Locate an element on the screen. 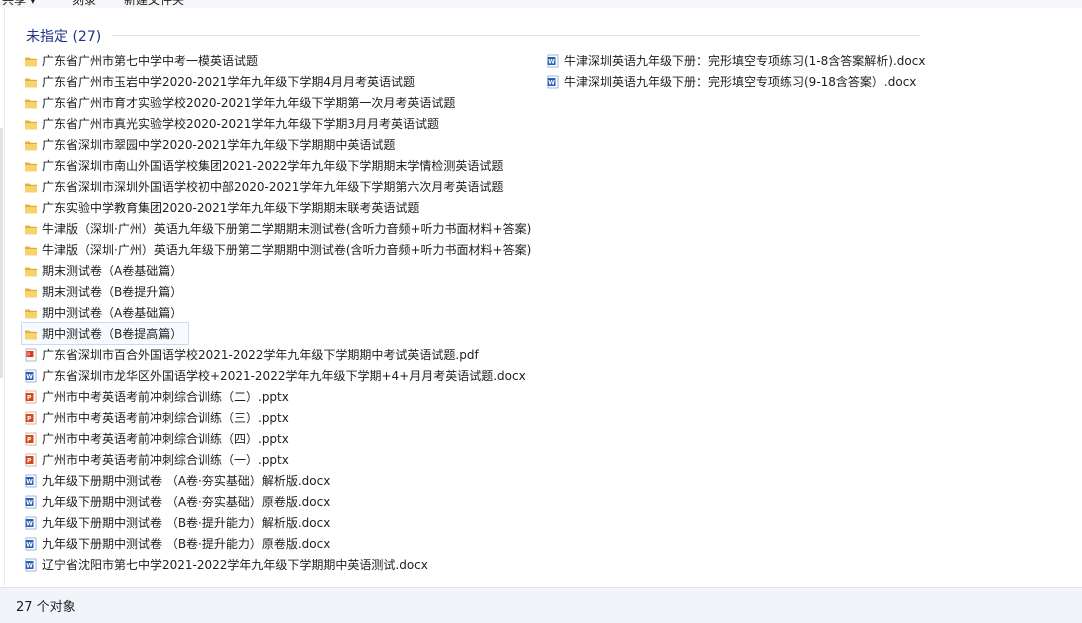 The image size is (1082, 623). file-name: 期末测试卷（B卷提升篇） is located at coordinates (112, 292).